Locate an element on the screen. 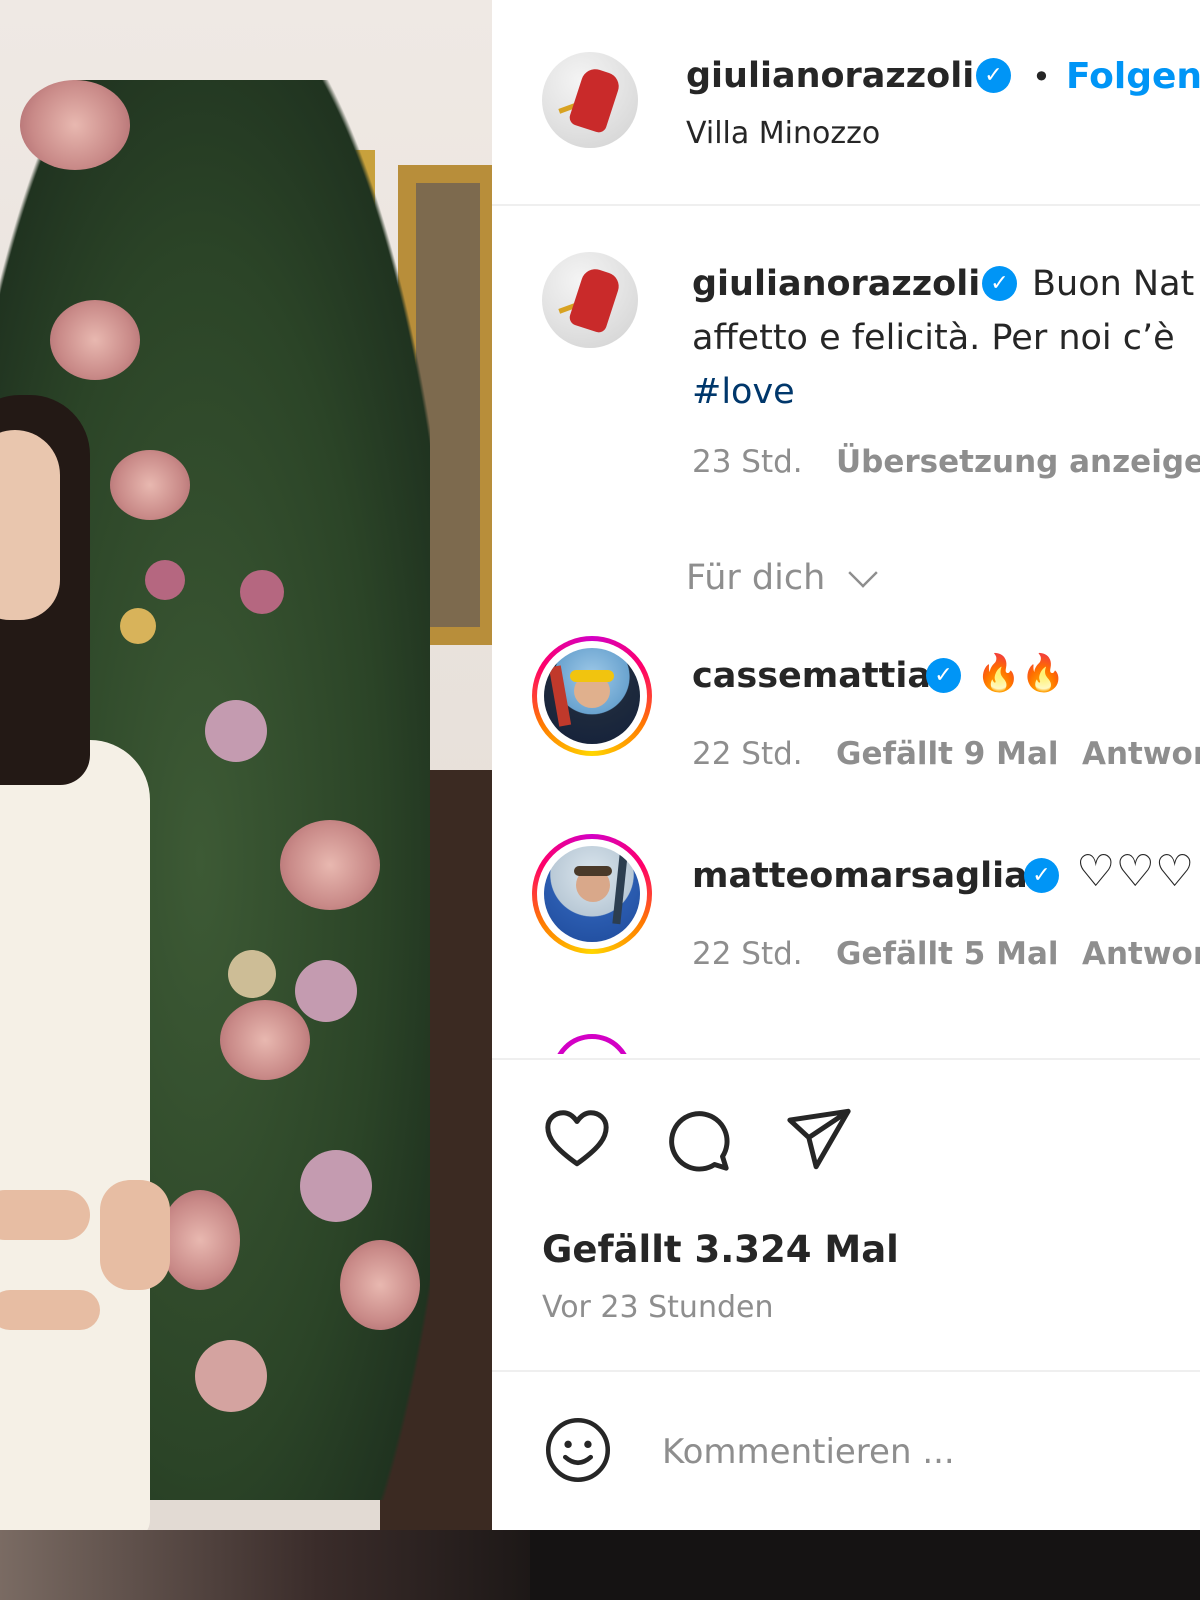  likes-count: Gefällt 3.324 Mal is located at coordinates (720, 1249).